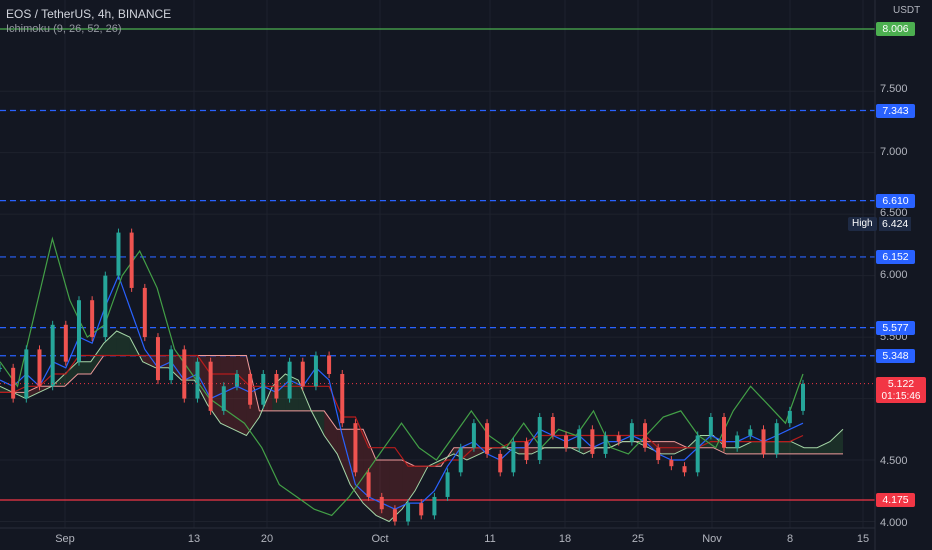  I want to click on bar-countdown: 01:15:46, so click(901, 396).